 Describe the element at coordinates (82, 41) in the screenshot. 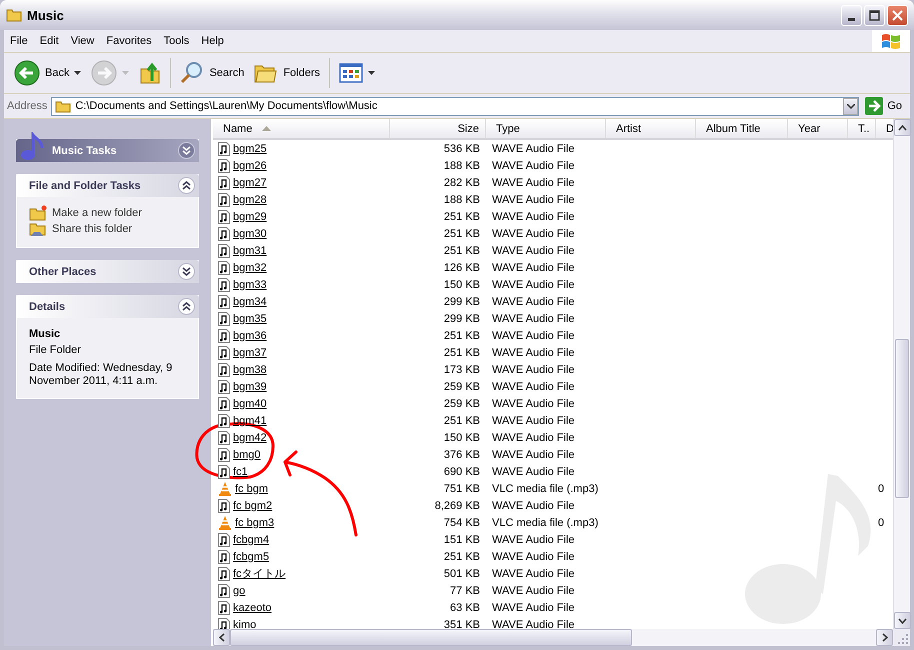

I see `menu-item: View` at that location.